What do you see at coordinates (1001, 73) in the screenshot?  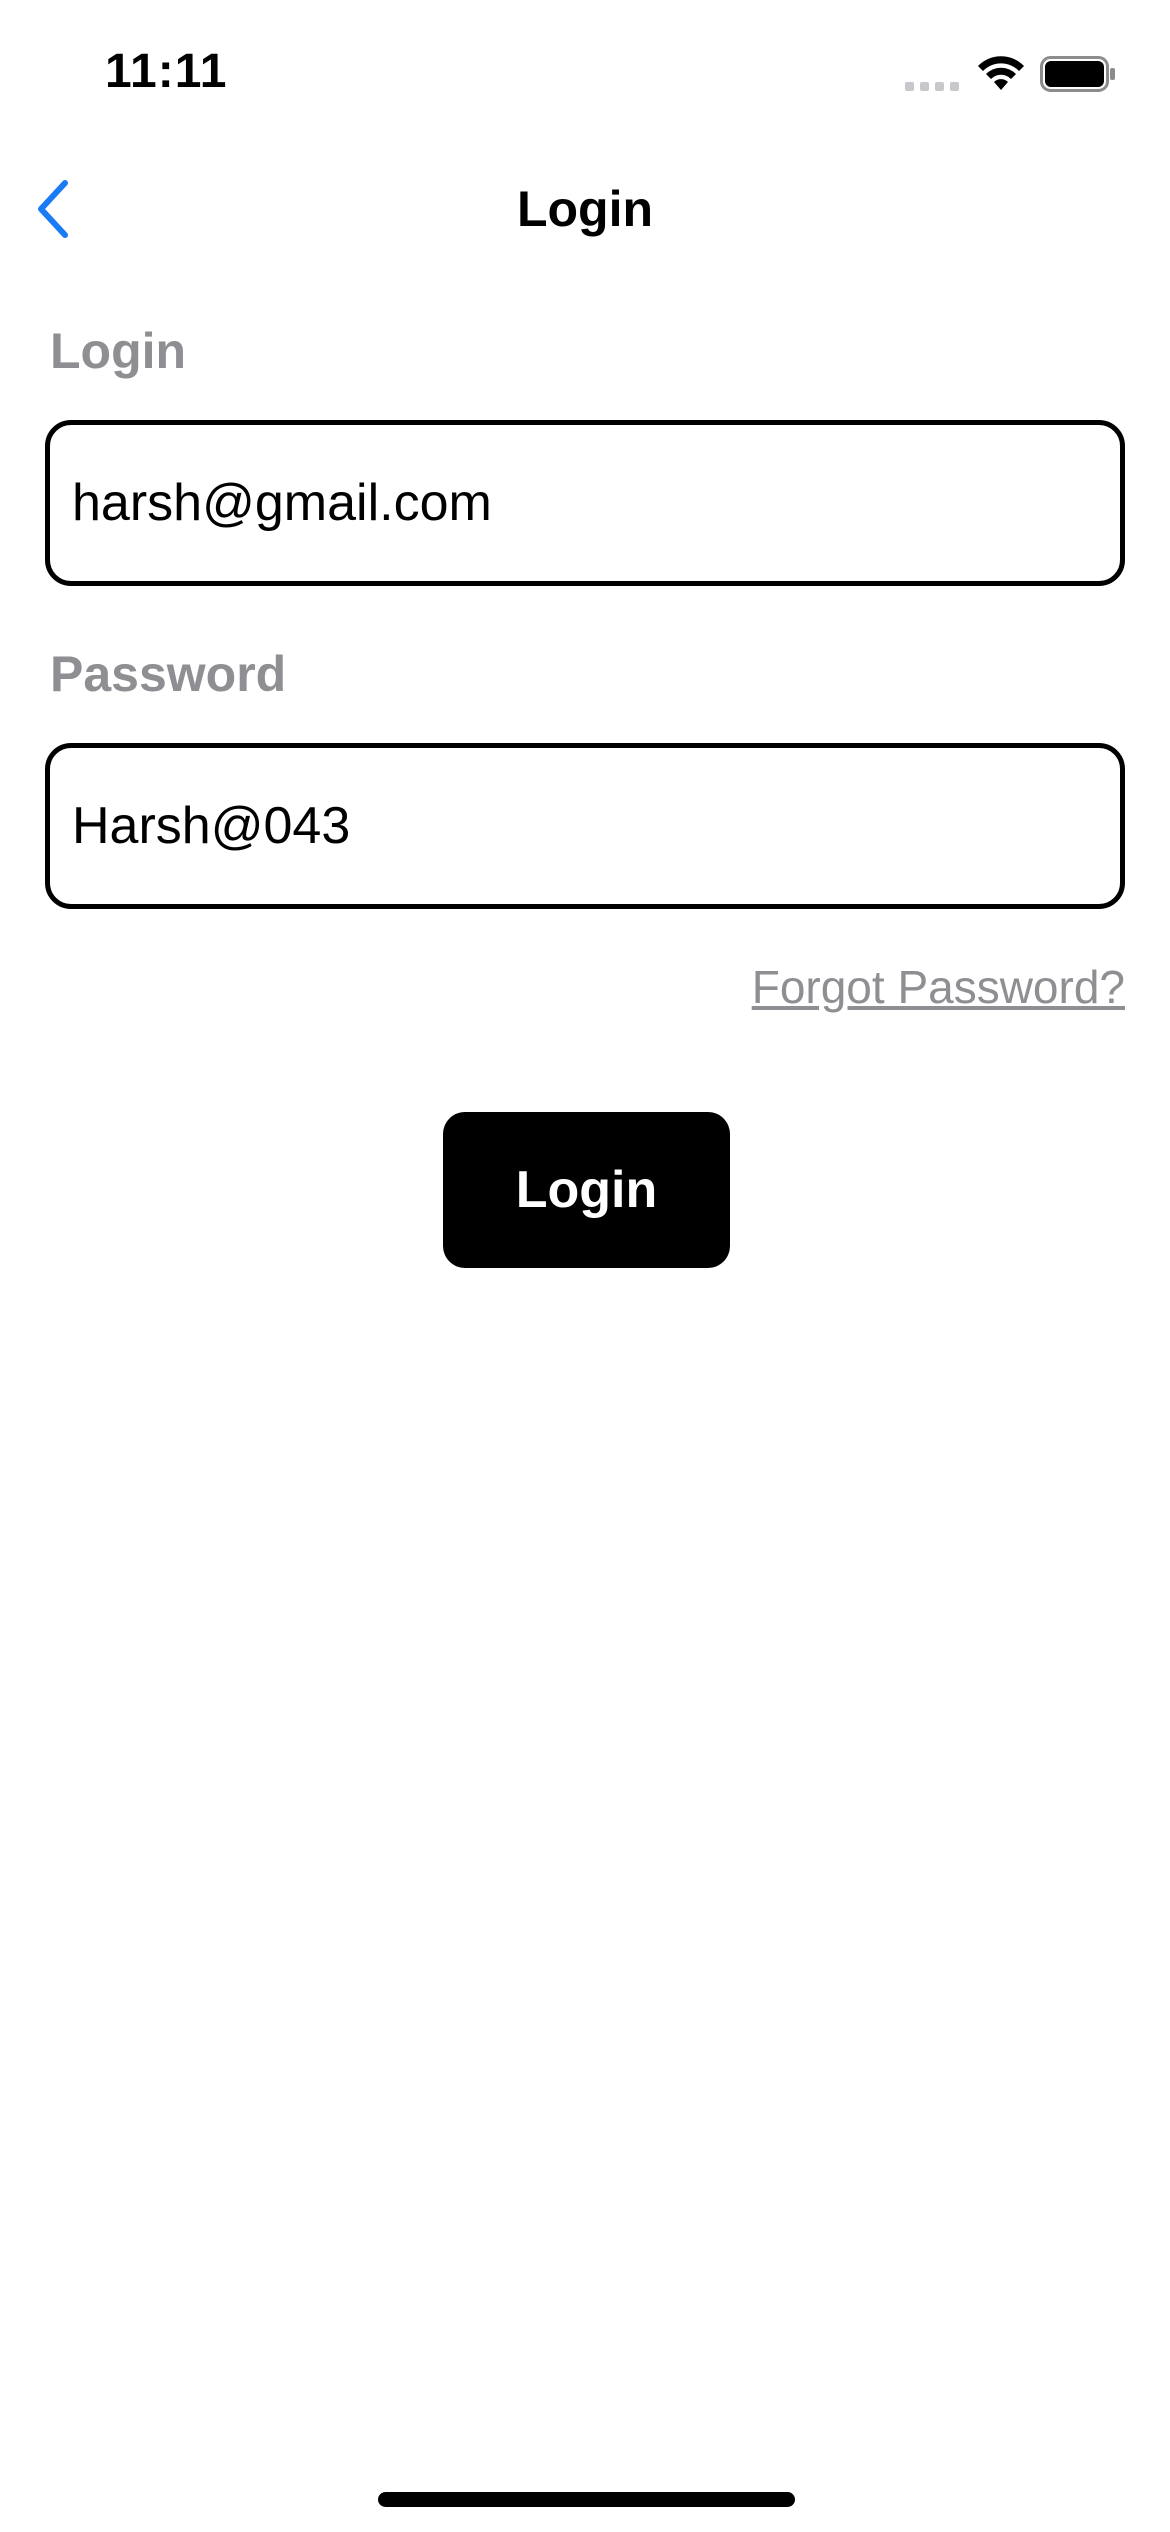 I see `wifi-icon` at bounding box center [1001, 73].